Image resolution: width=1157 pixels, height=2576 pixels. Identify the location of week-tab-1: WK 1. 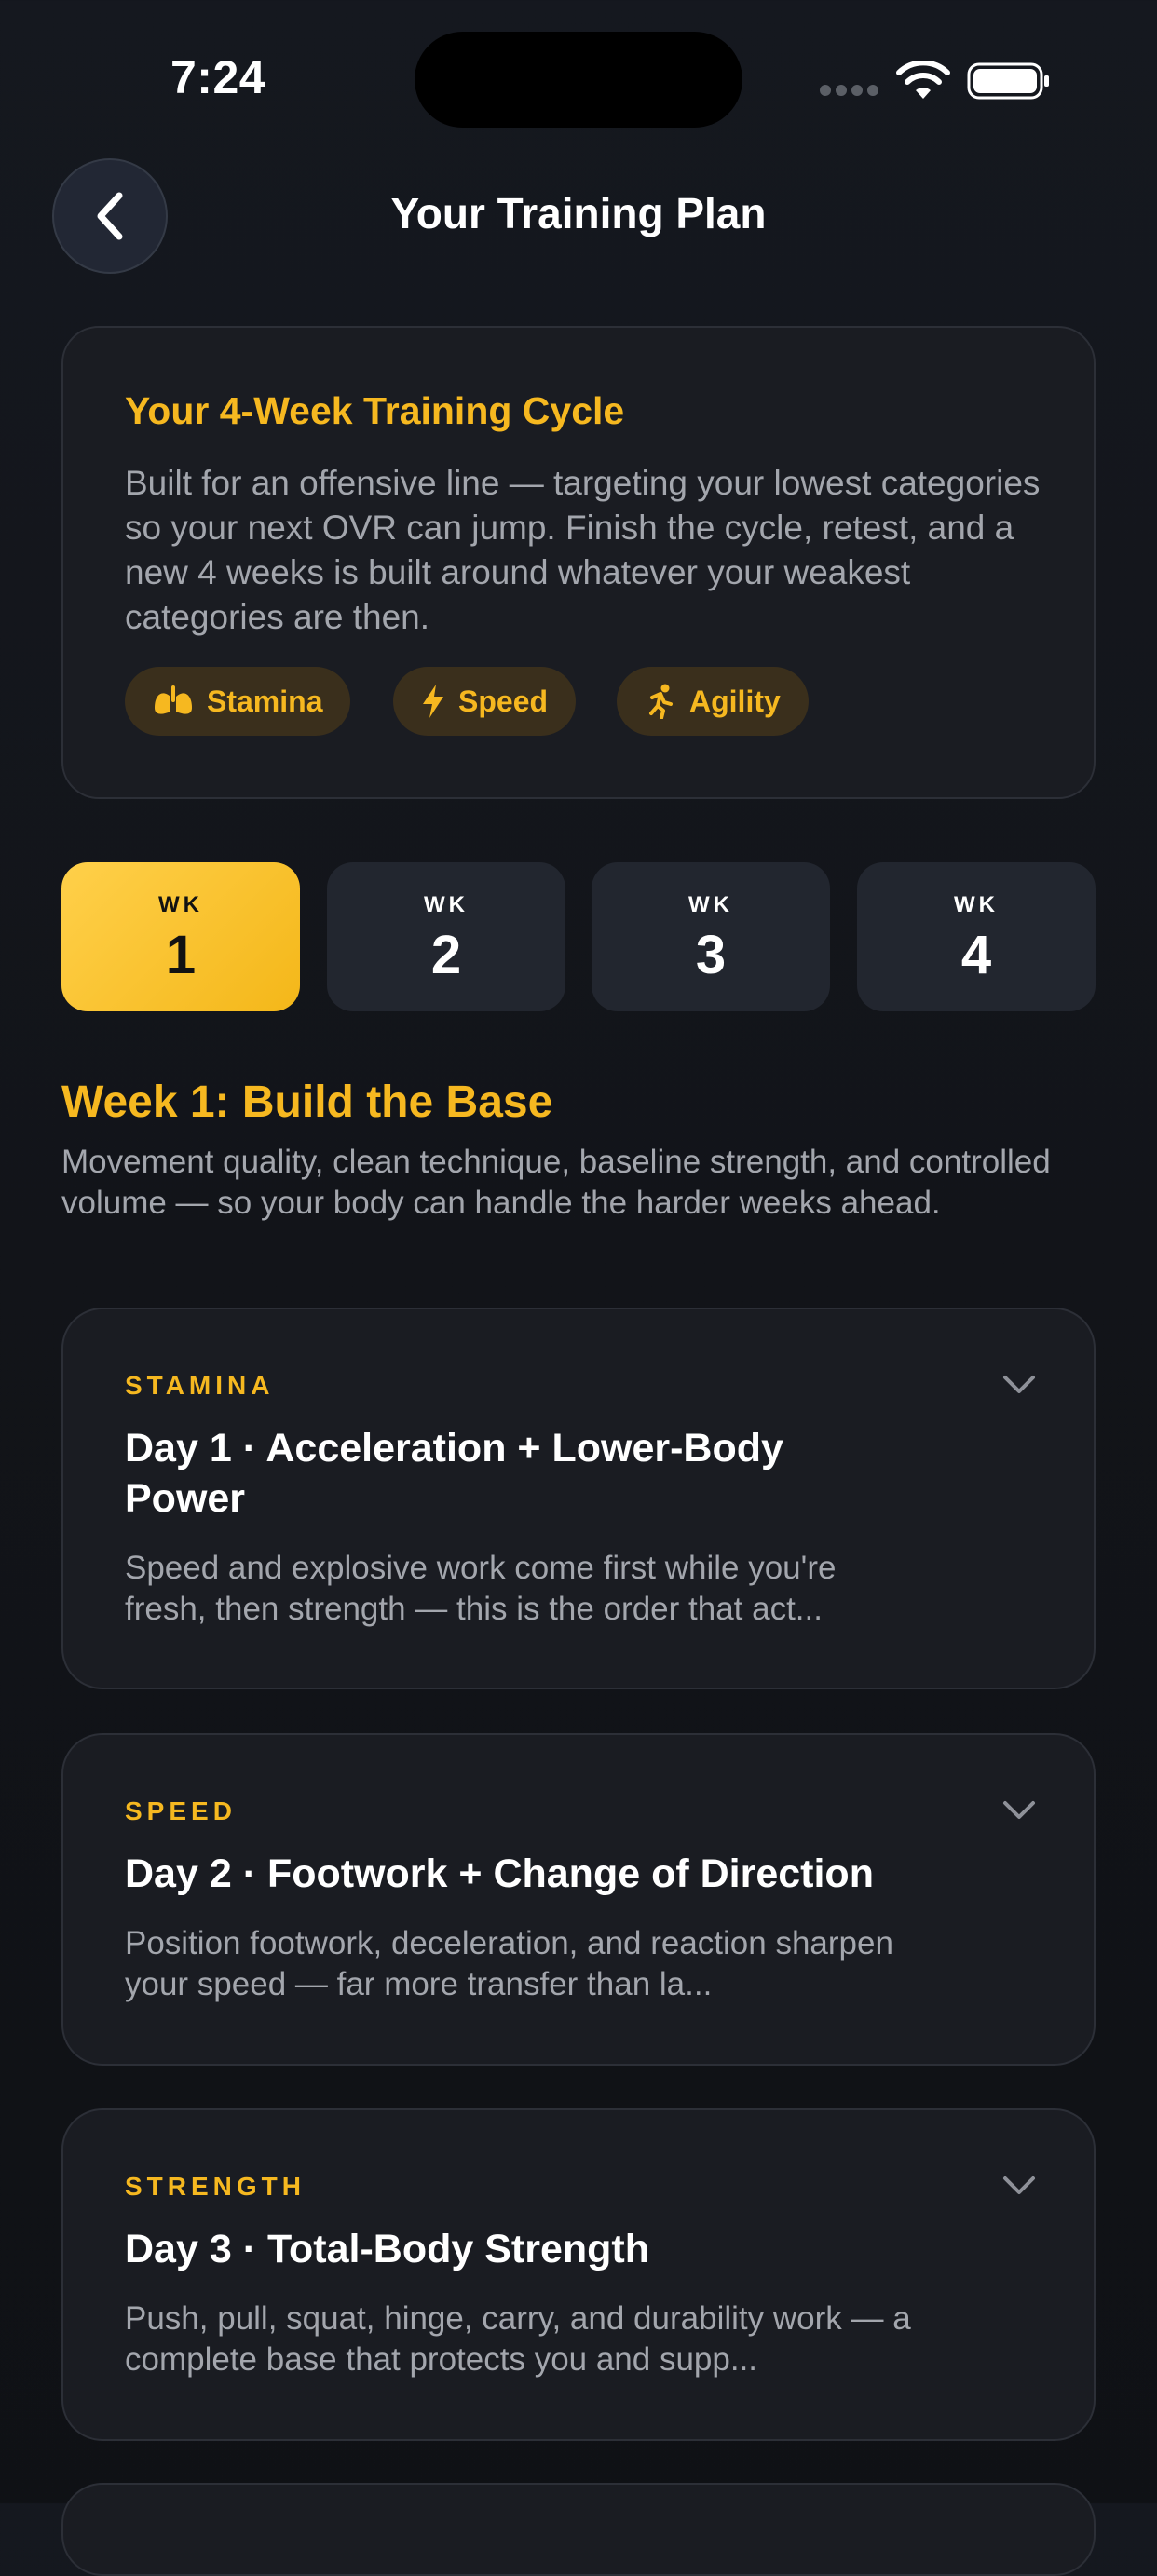
(180, 936).